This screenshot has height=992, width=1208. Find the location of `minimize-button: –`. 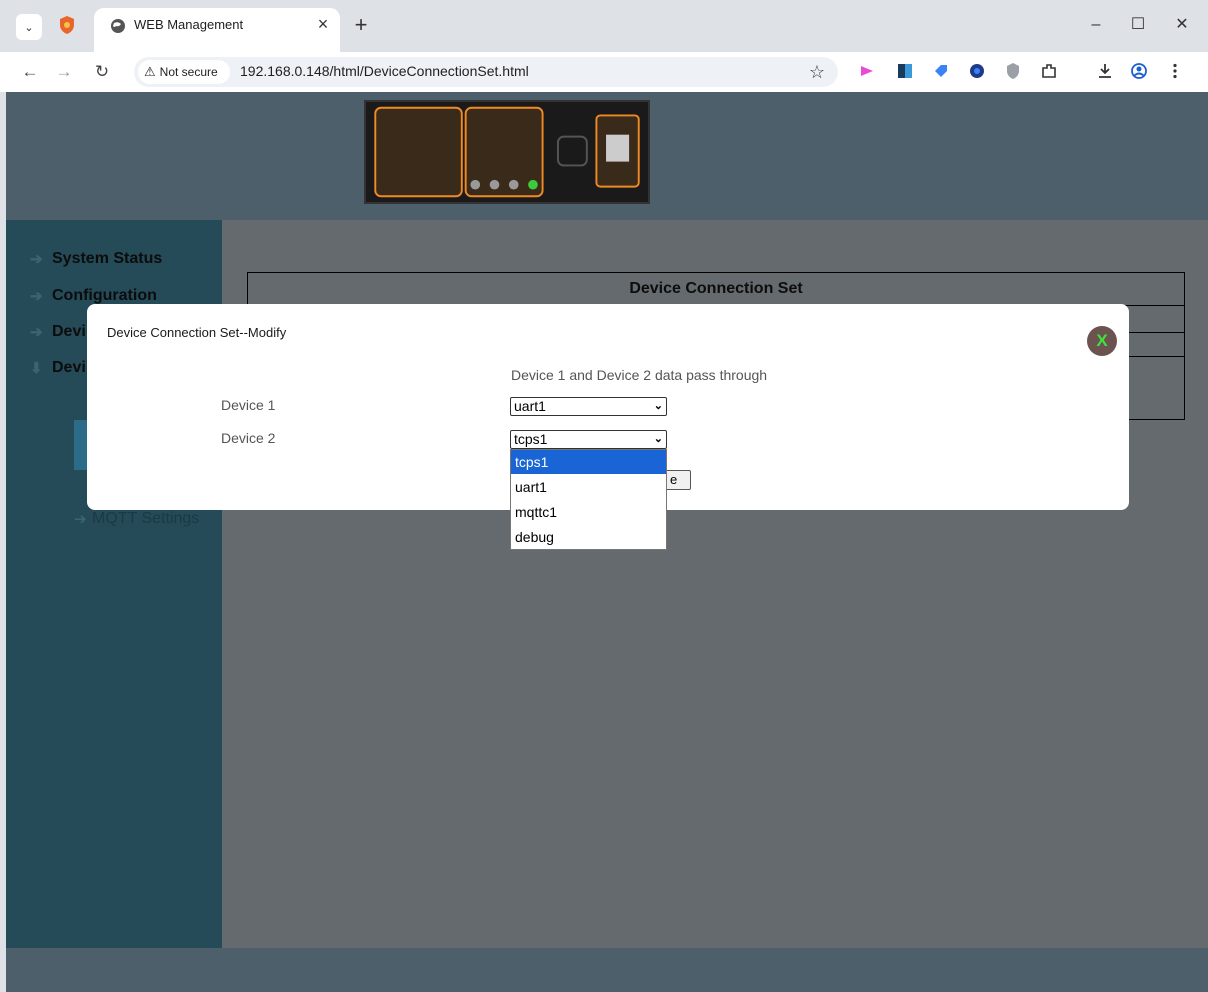

minimize-button: – is located at coordinates (1096, 25).